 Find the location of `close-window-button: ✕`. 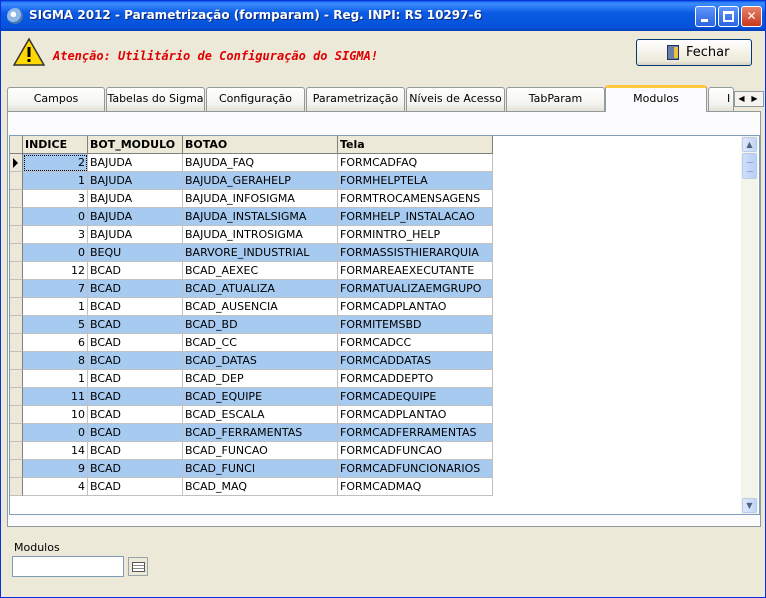

close-window-button: ✕ is located at coordinates (751, 16).